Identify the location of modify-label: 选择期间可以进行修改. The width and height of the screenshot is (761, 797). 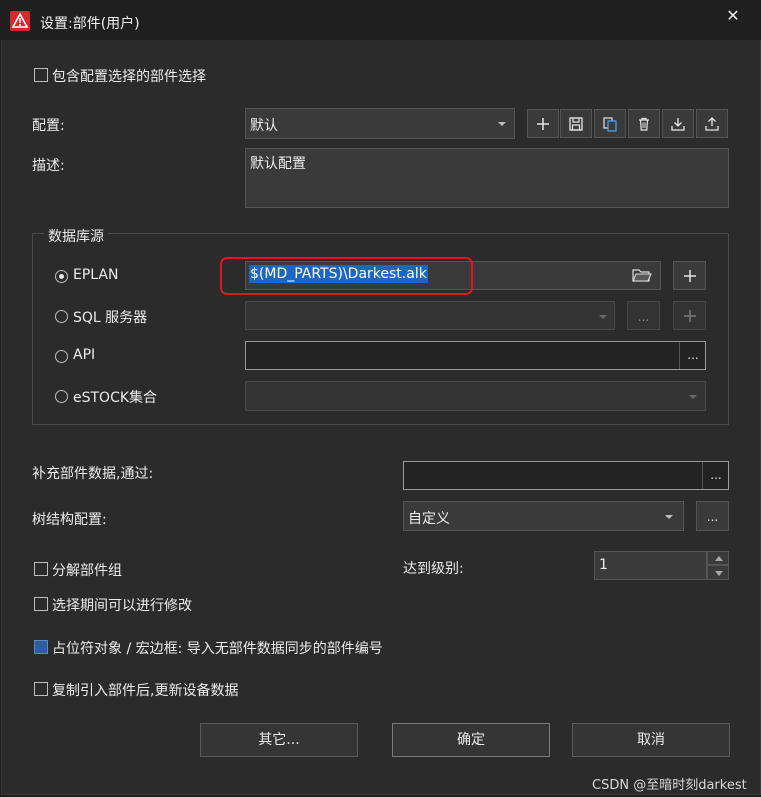
(122, 606).